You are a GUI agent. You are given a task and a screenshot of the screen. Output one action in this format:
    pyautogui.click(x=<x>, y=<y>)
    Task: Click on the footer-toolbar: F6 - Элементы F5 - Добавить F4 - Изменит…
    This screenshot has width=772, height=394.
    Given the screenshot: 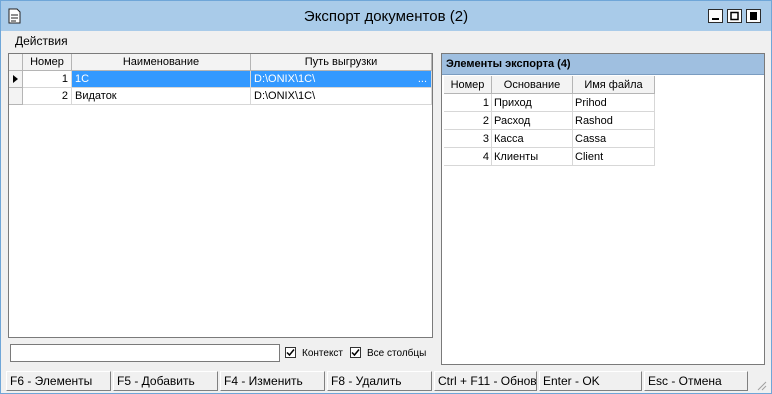 What is the action you would take?
    pyautogui.click(x=386, y=381)
    